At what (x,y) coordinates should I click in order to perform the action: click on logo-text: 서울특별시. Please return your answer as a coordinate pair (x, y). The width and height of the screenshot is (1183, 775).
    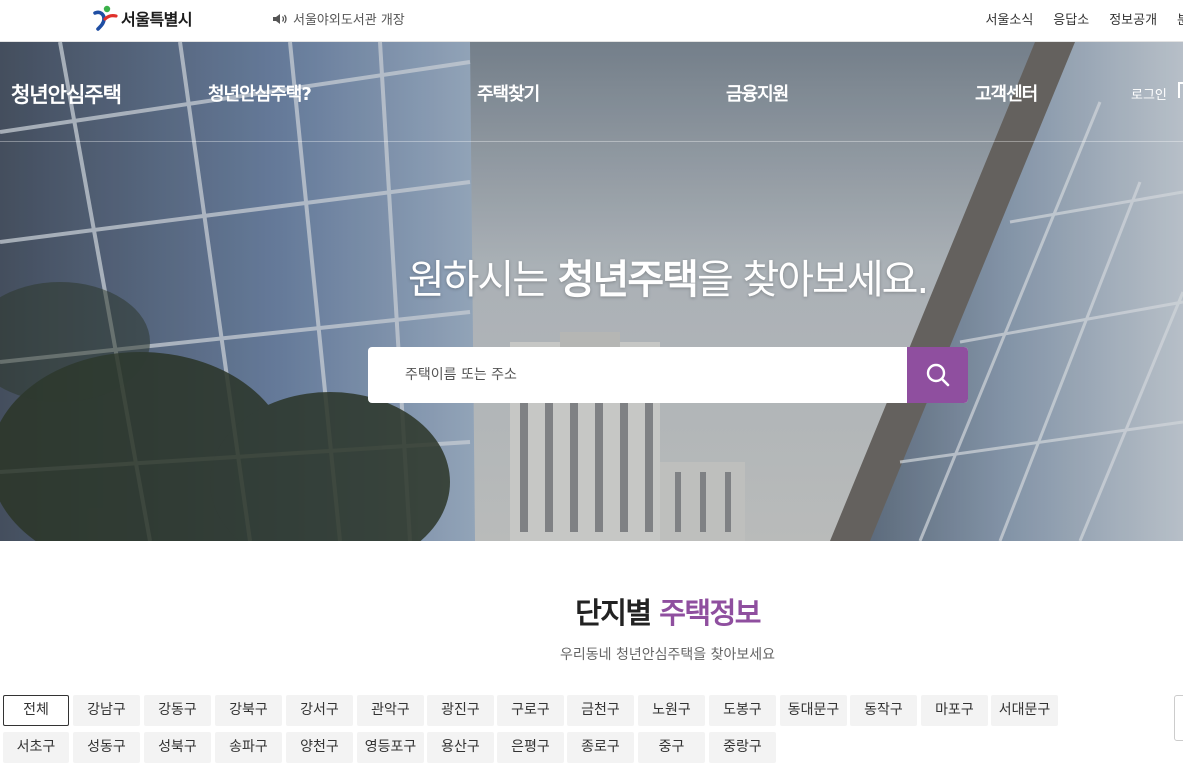
    Looking at the image, I should click on (157, 19).